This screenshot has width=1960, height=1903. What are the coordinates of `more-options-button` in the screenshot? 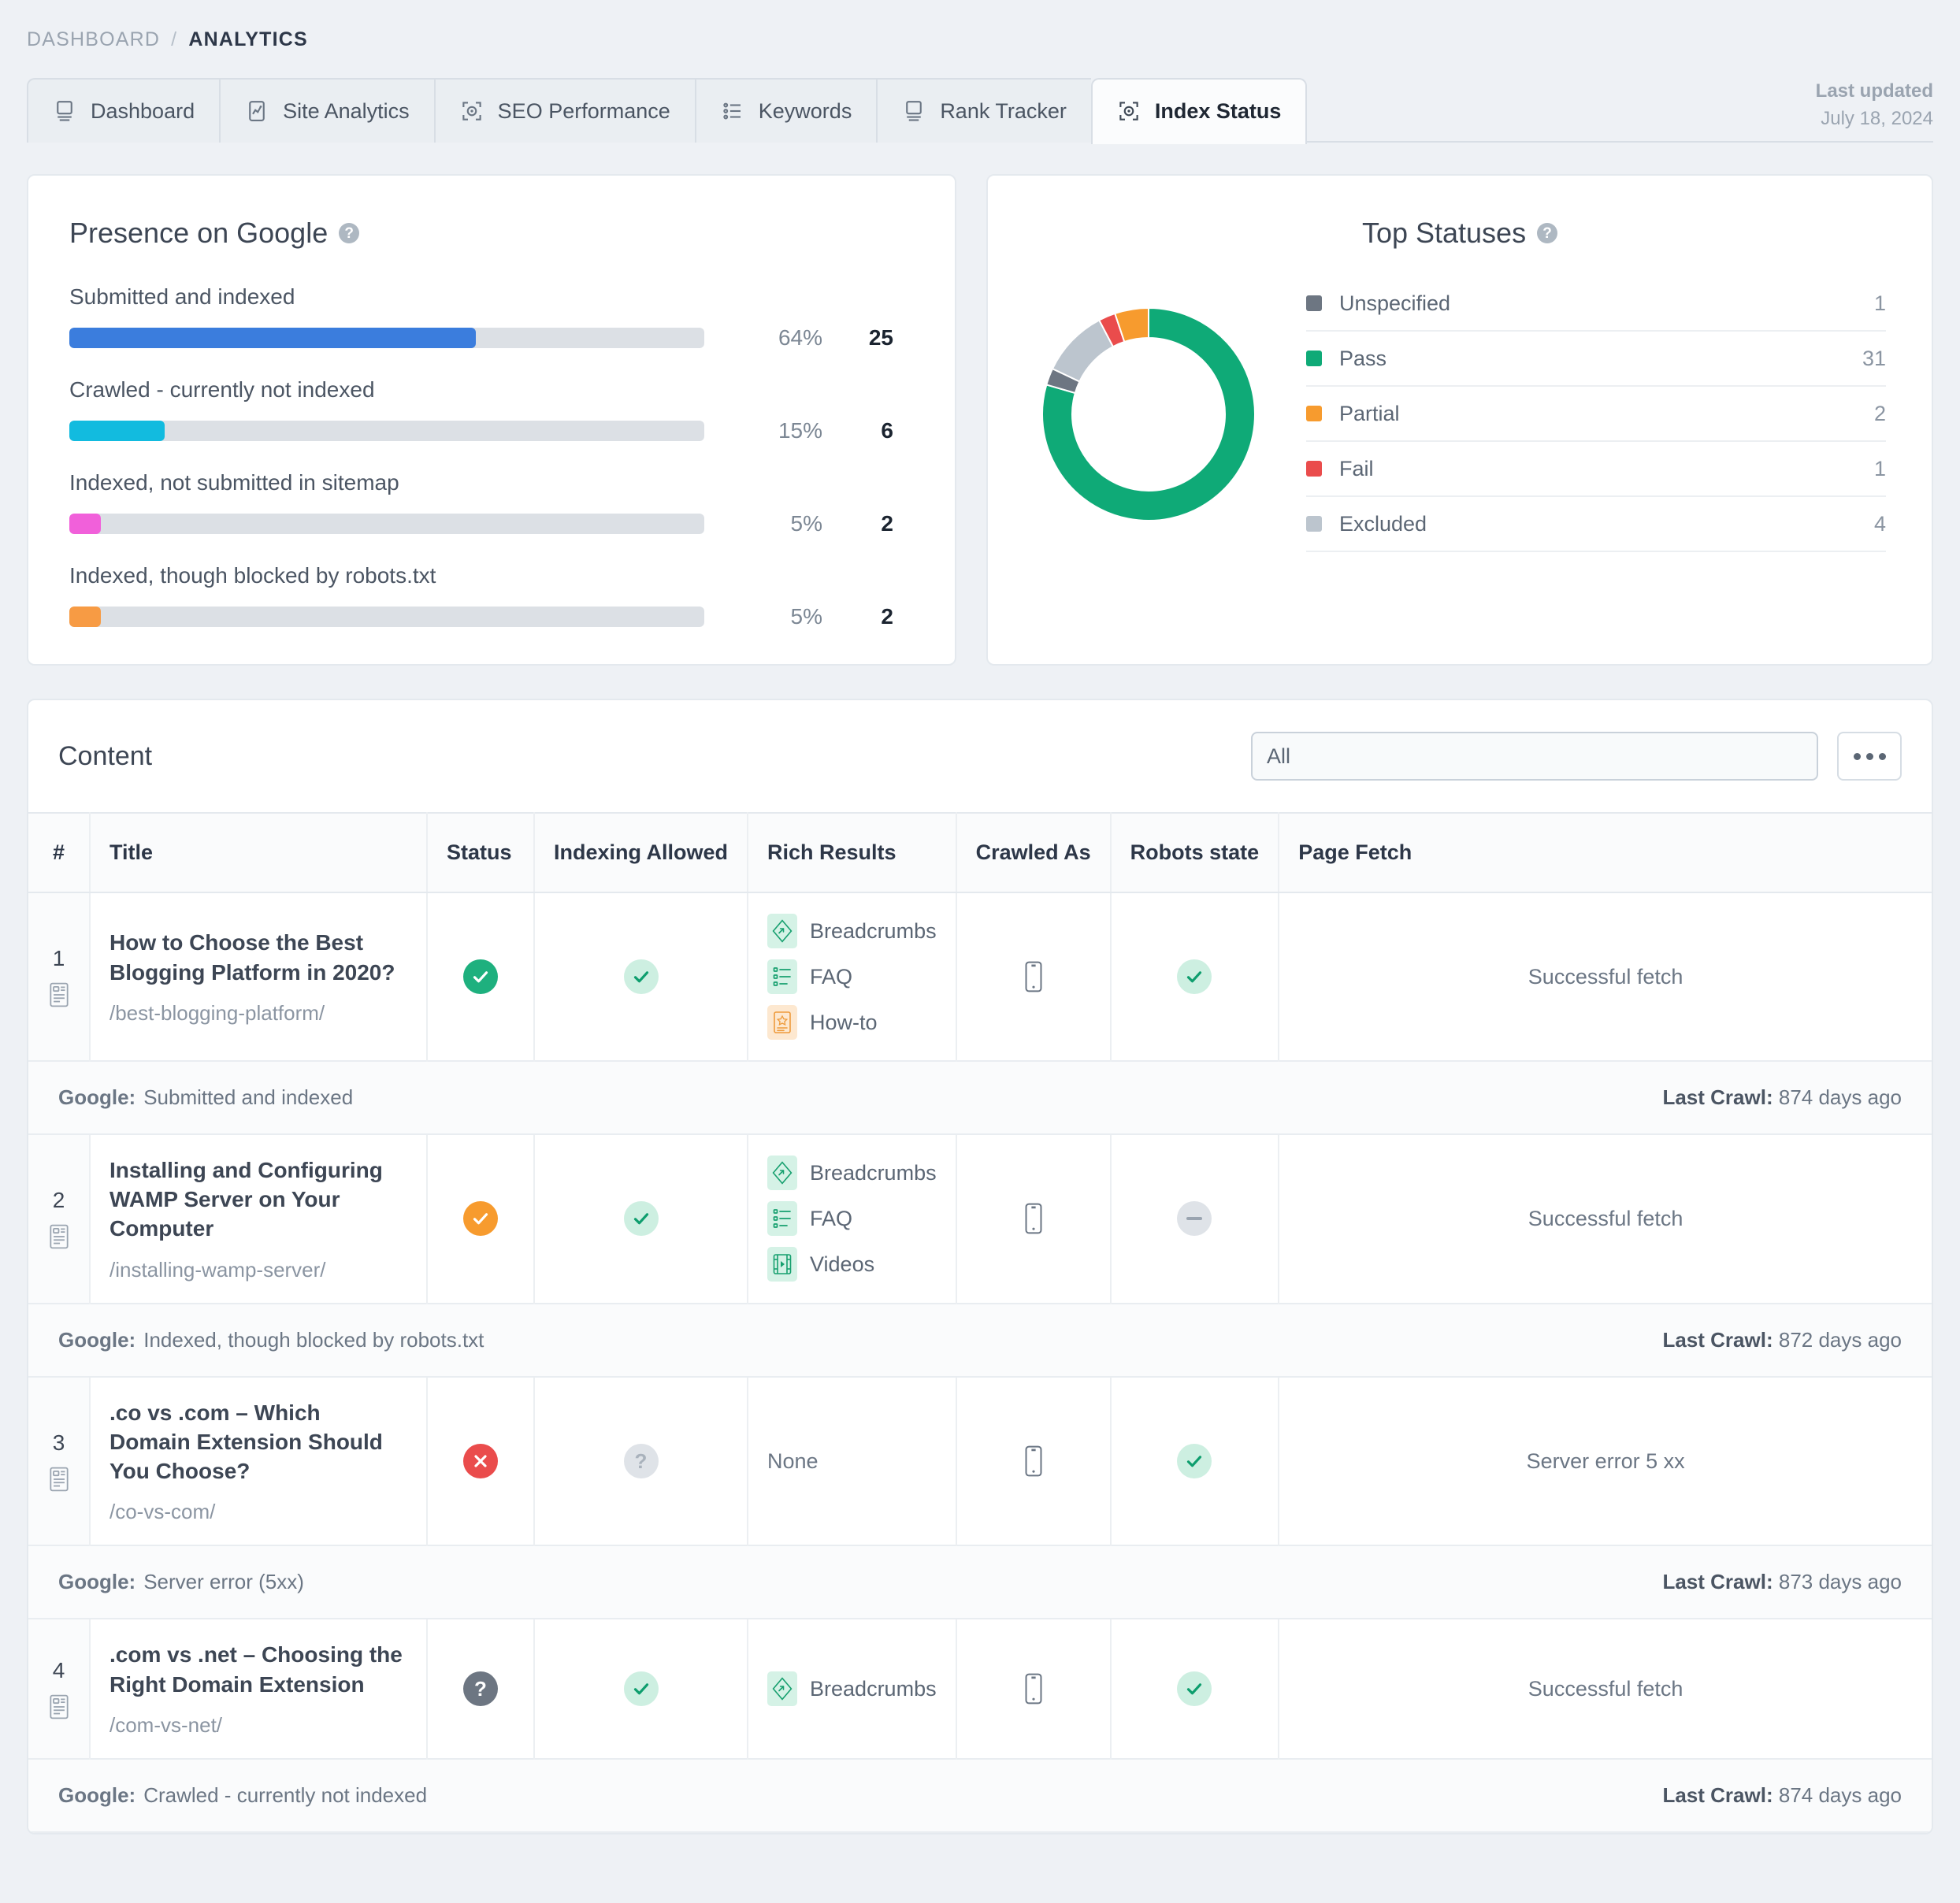 It's located at (1869, 756).